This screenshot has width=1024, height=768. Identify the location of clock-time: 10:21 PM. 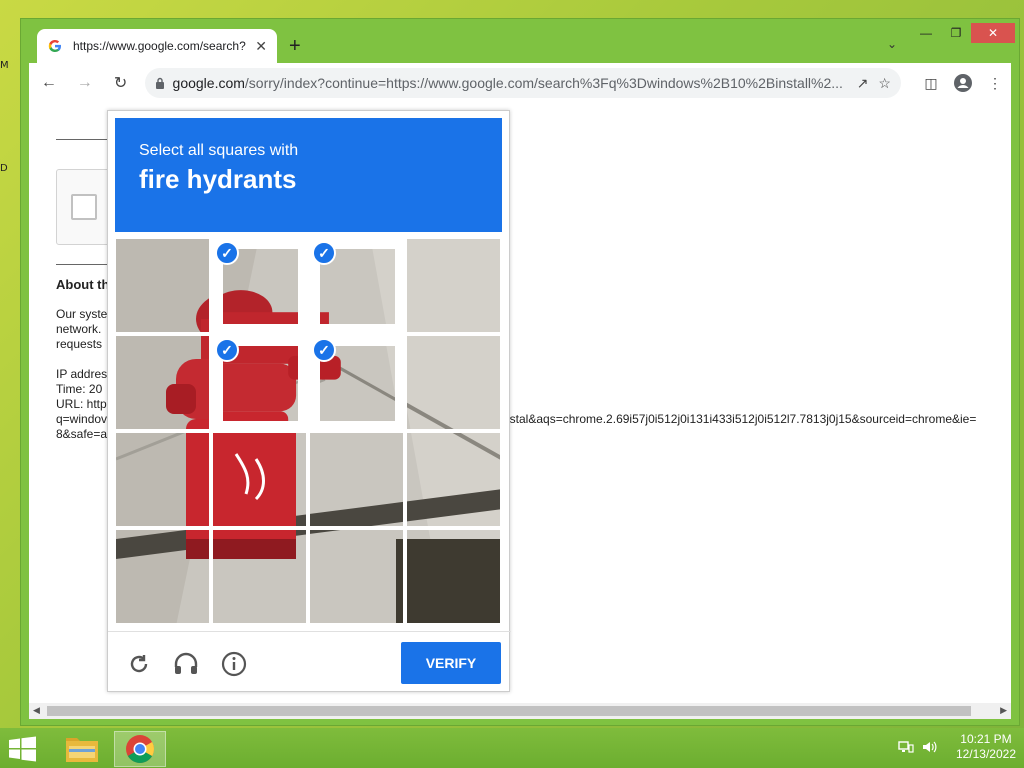
(986, 739).